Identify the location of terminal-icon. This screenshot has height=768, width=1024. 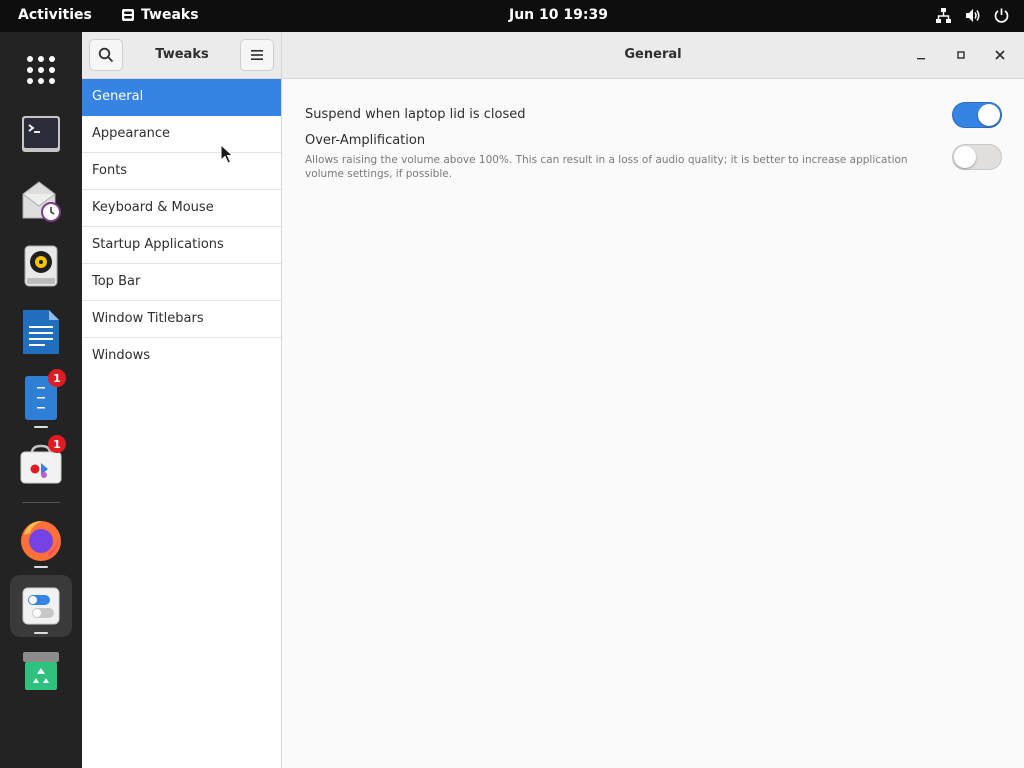
(41, 134).